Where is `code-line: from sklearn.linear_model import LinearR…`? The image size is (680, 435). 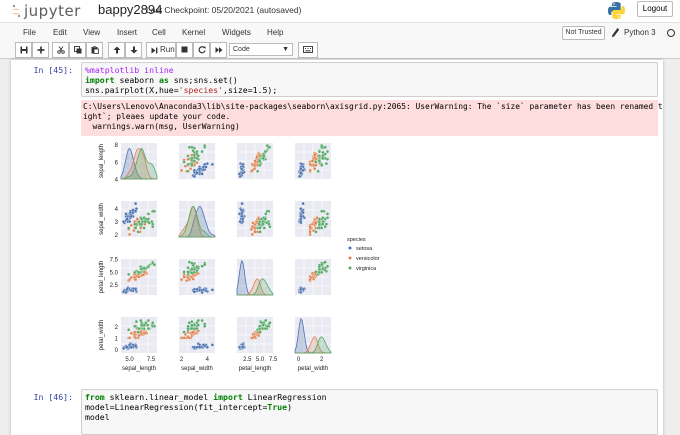 code-line: from sklearn.linear_model import LinearR… is located at coordinates (206, 397).